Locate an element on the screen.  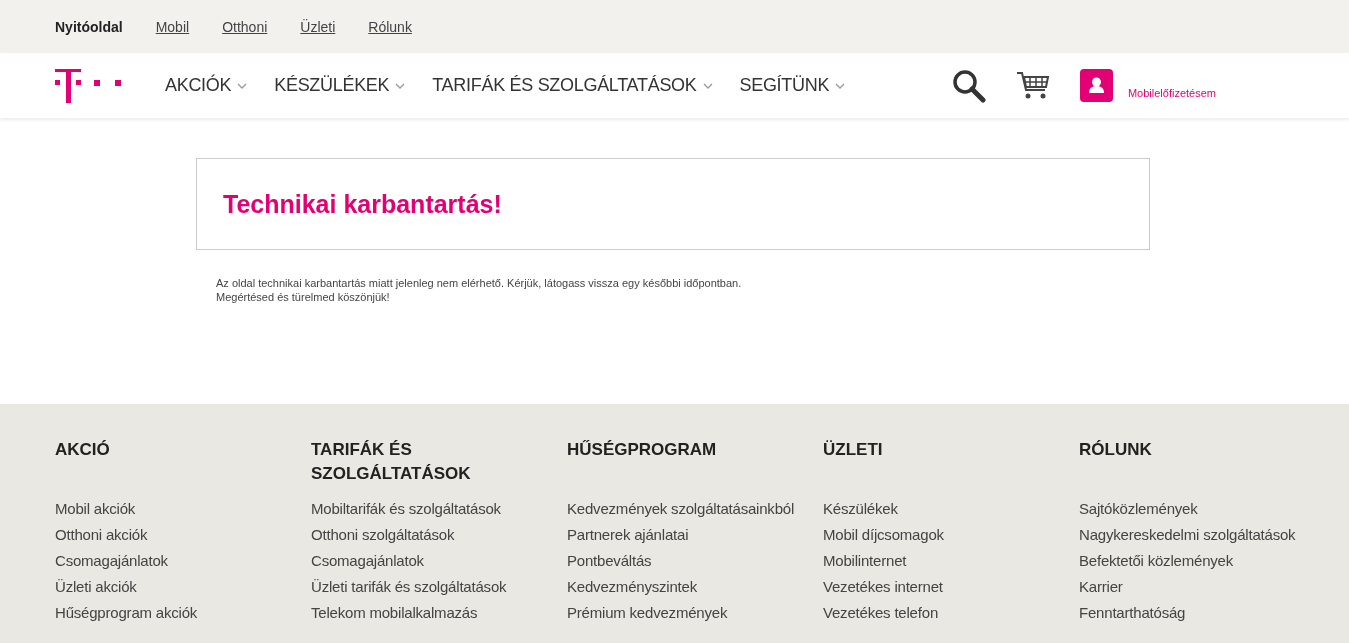
footer-link: Mobil díjcsomagok is located at coordinates (951, 535).